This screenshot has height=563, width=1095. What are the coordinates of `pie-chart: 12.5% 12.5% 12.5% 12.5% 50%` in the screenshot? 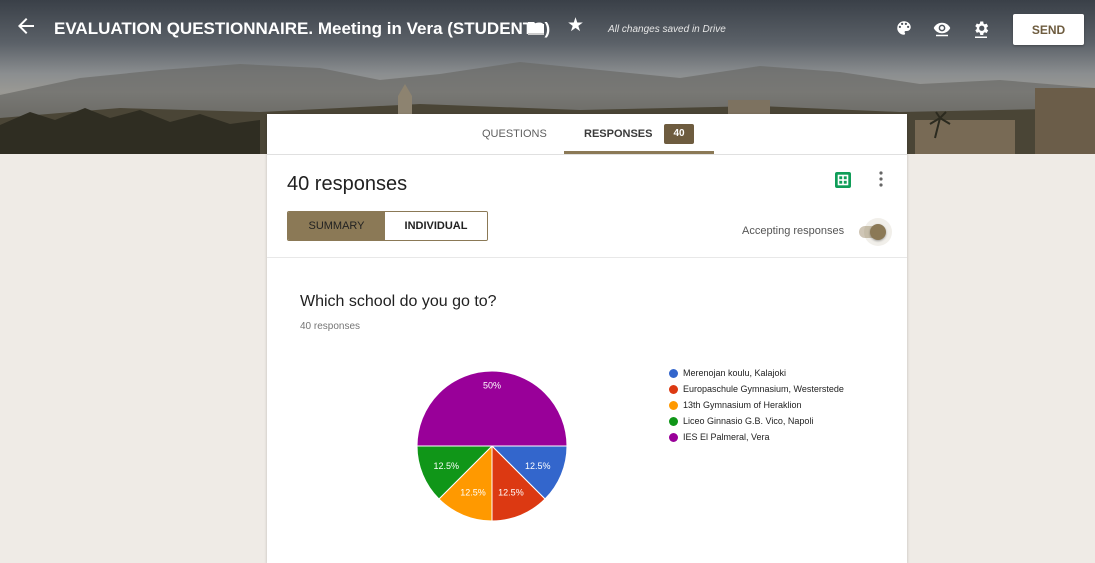 It's located at (492, 446).